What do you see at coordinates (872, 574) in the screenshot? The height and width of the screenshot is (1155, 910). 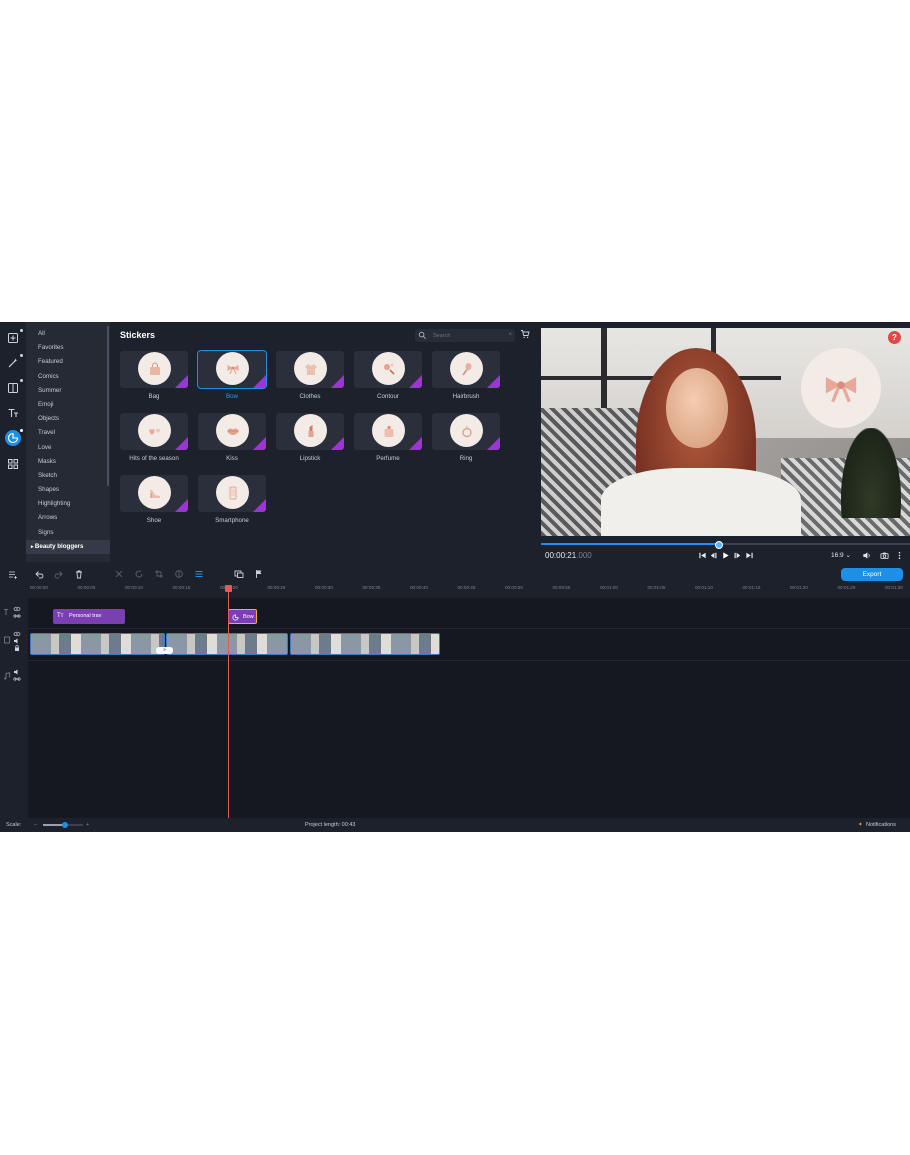 I see `export-button: Export` at bounding box center [872, 574].